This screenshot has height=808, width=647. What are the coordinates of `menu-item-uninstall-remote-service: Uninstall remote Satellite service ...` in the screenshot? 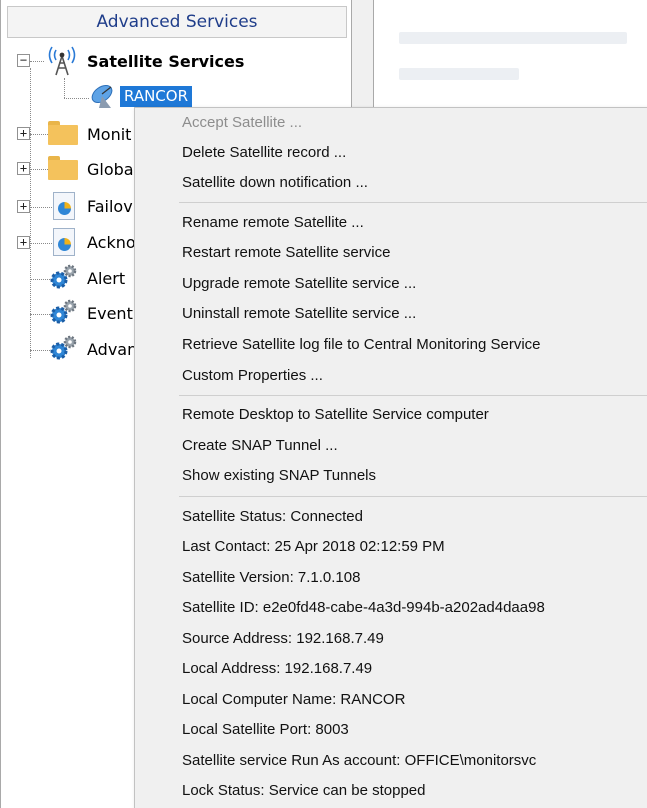 It's located at (391, 314).